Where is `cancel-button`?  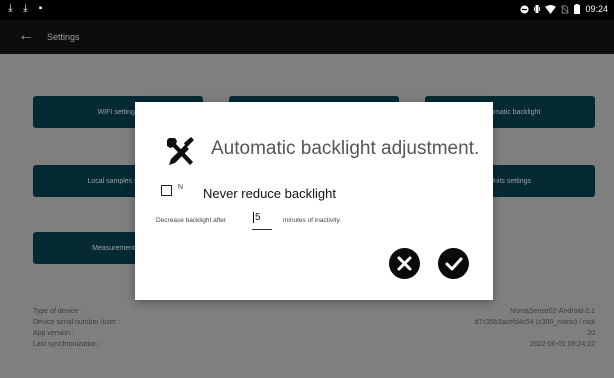
cancel-button is located at coordinates (404, 263).